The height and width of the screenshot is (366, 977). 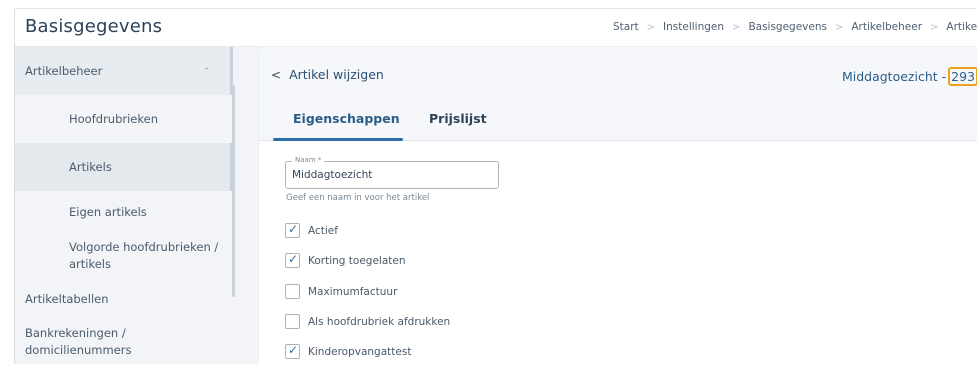 I want to click on chevron-up-icon: ⌃, so click(x=206, y=71).